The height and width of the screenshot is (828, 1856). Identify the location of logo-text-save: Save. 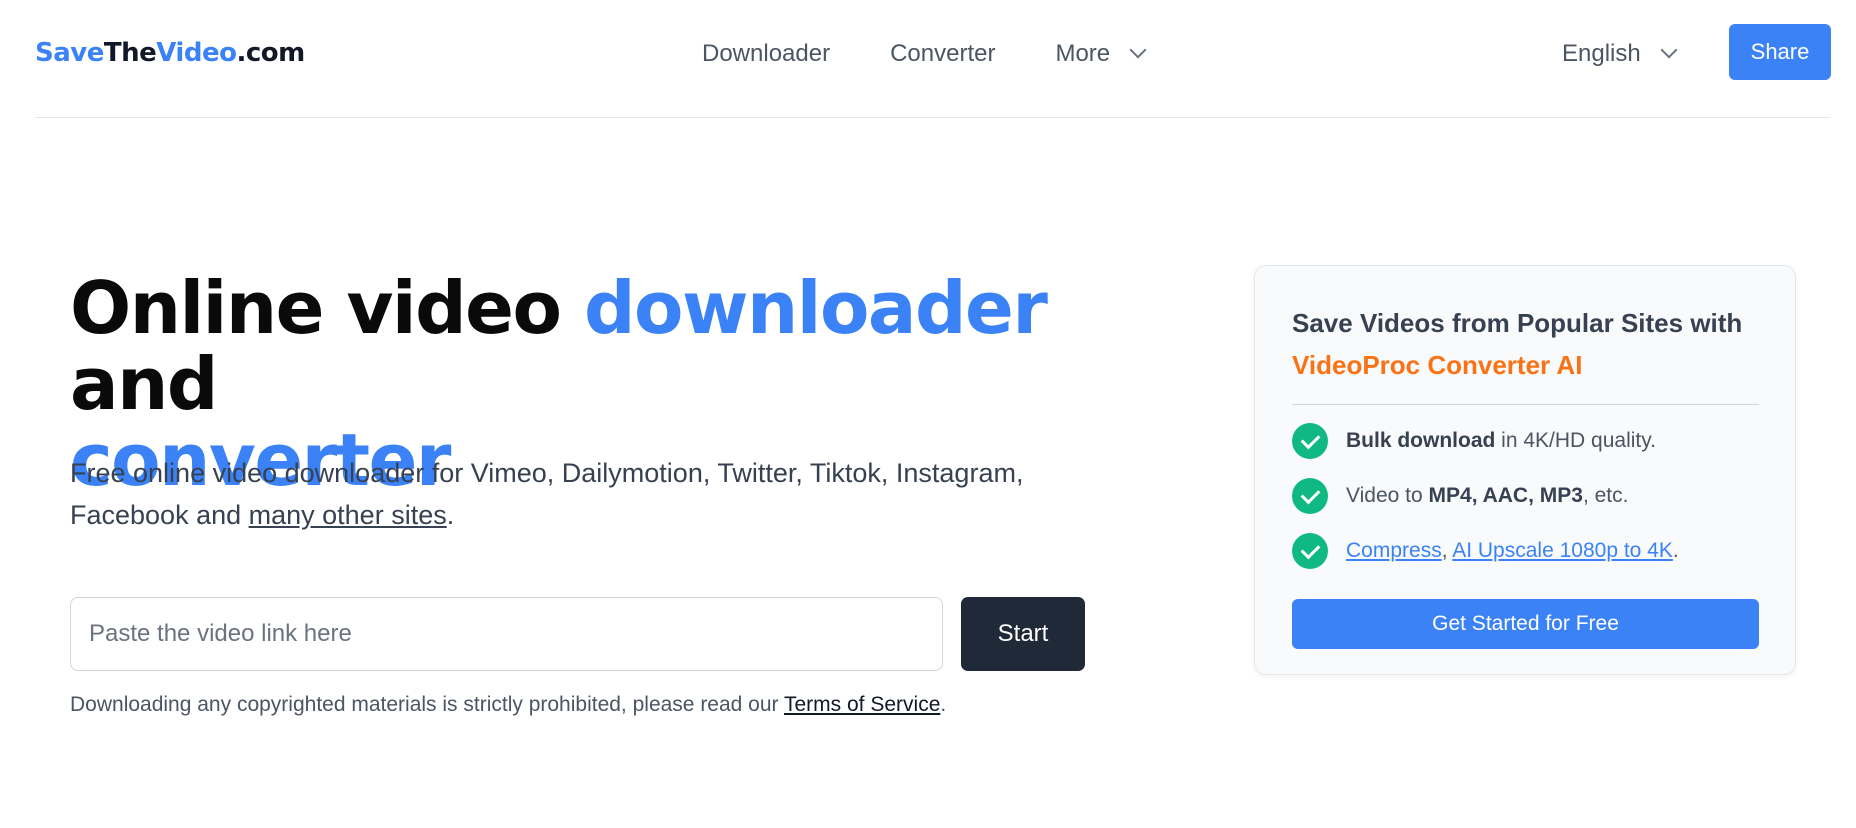
(69, 53).